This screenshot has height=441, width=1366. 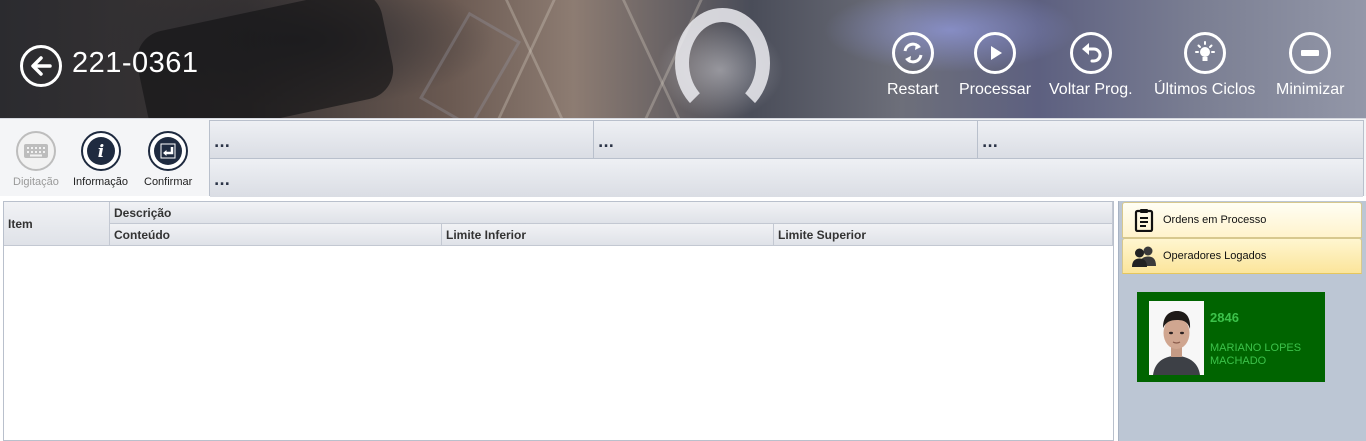 What do you see at coordinates (995, 65) in the screenshot?
I see `processar-button: Processar` at bounding box center [995, 65].